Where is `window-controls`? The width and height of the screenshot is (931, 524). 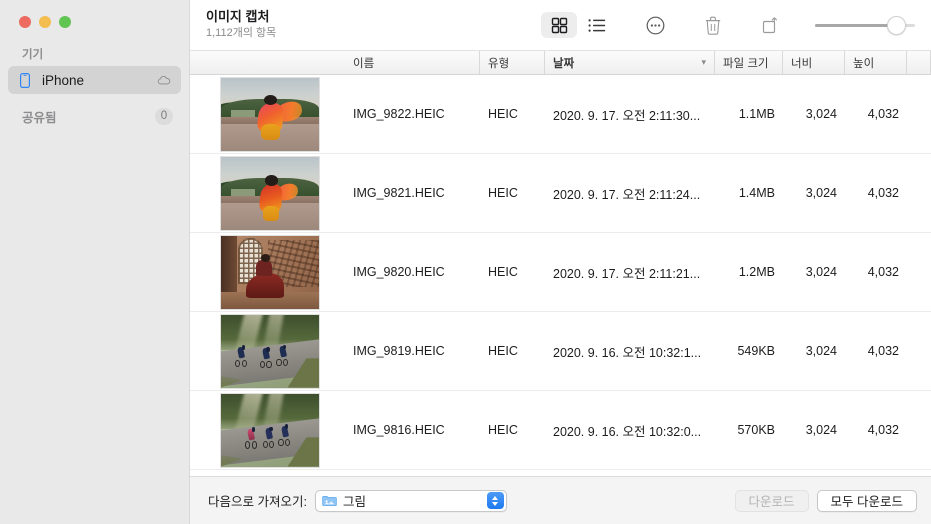
window-controls is located at coordinates (94, 14).